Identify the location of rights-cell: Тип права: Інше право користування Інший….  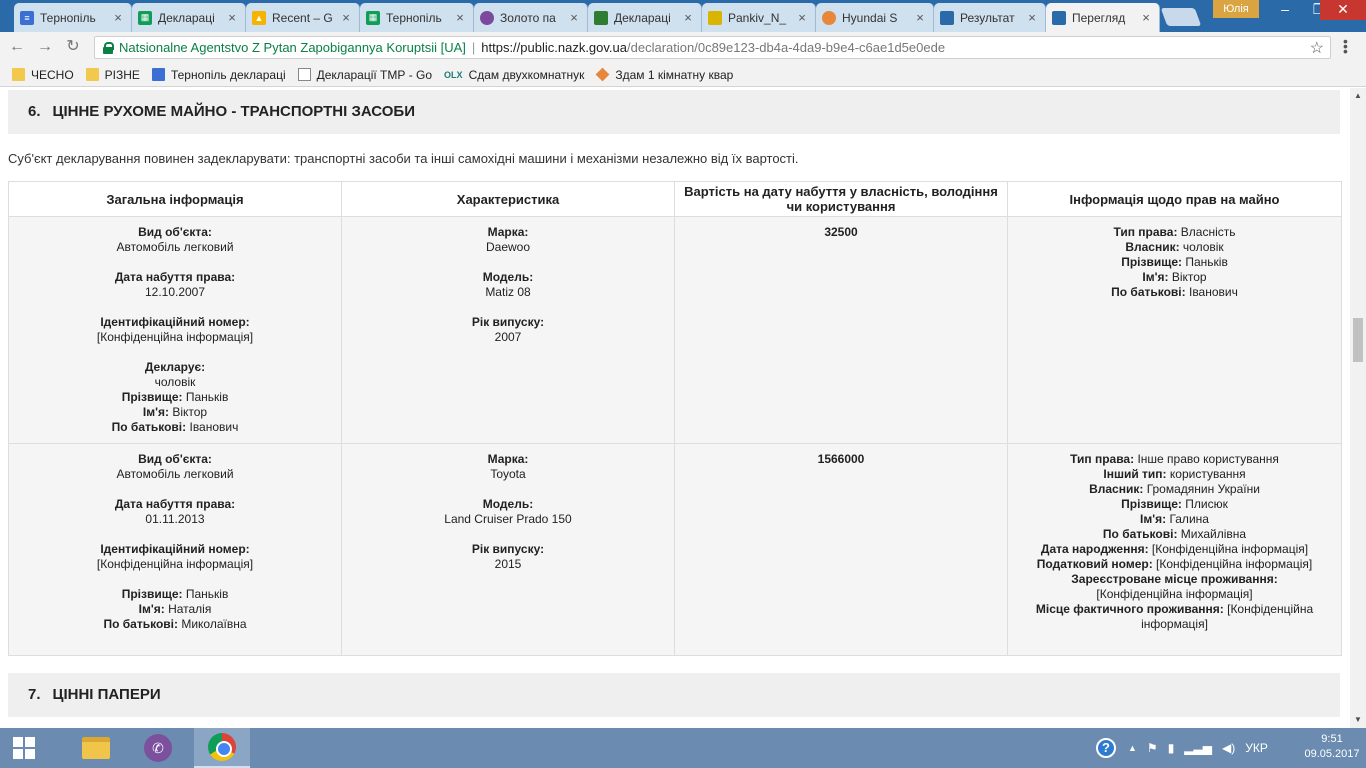
(1174, 549).